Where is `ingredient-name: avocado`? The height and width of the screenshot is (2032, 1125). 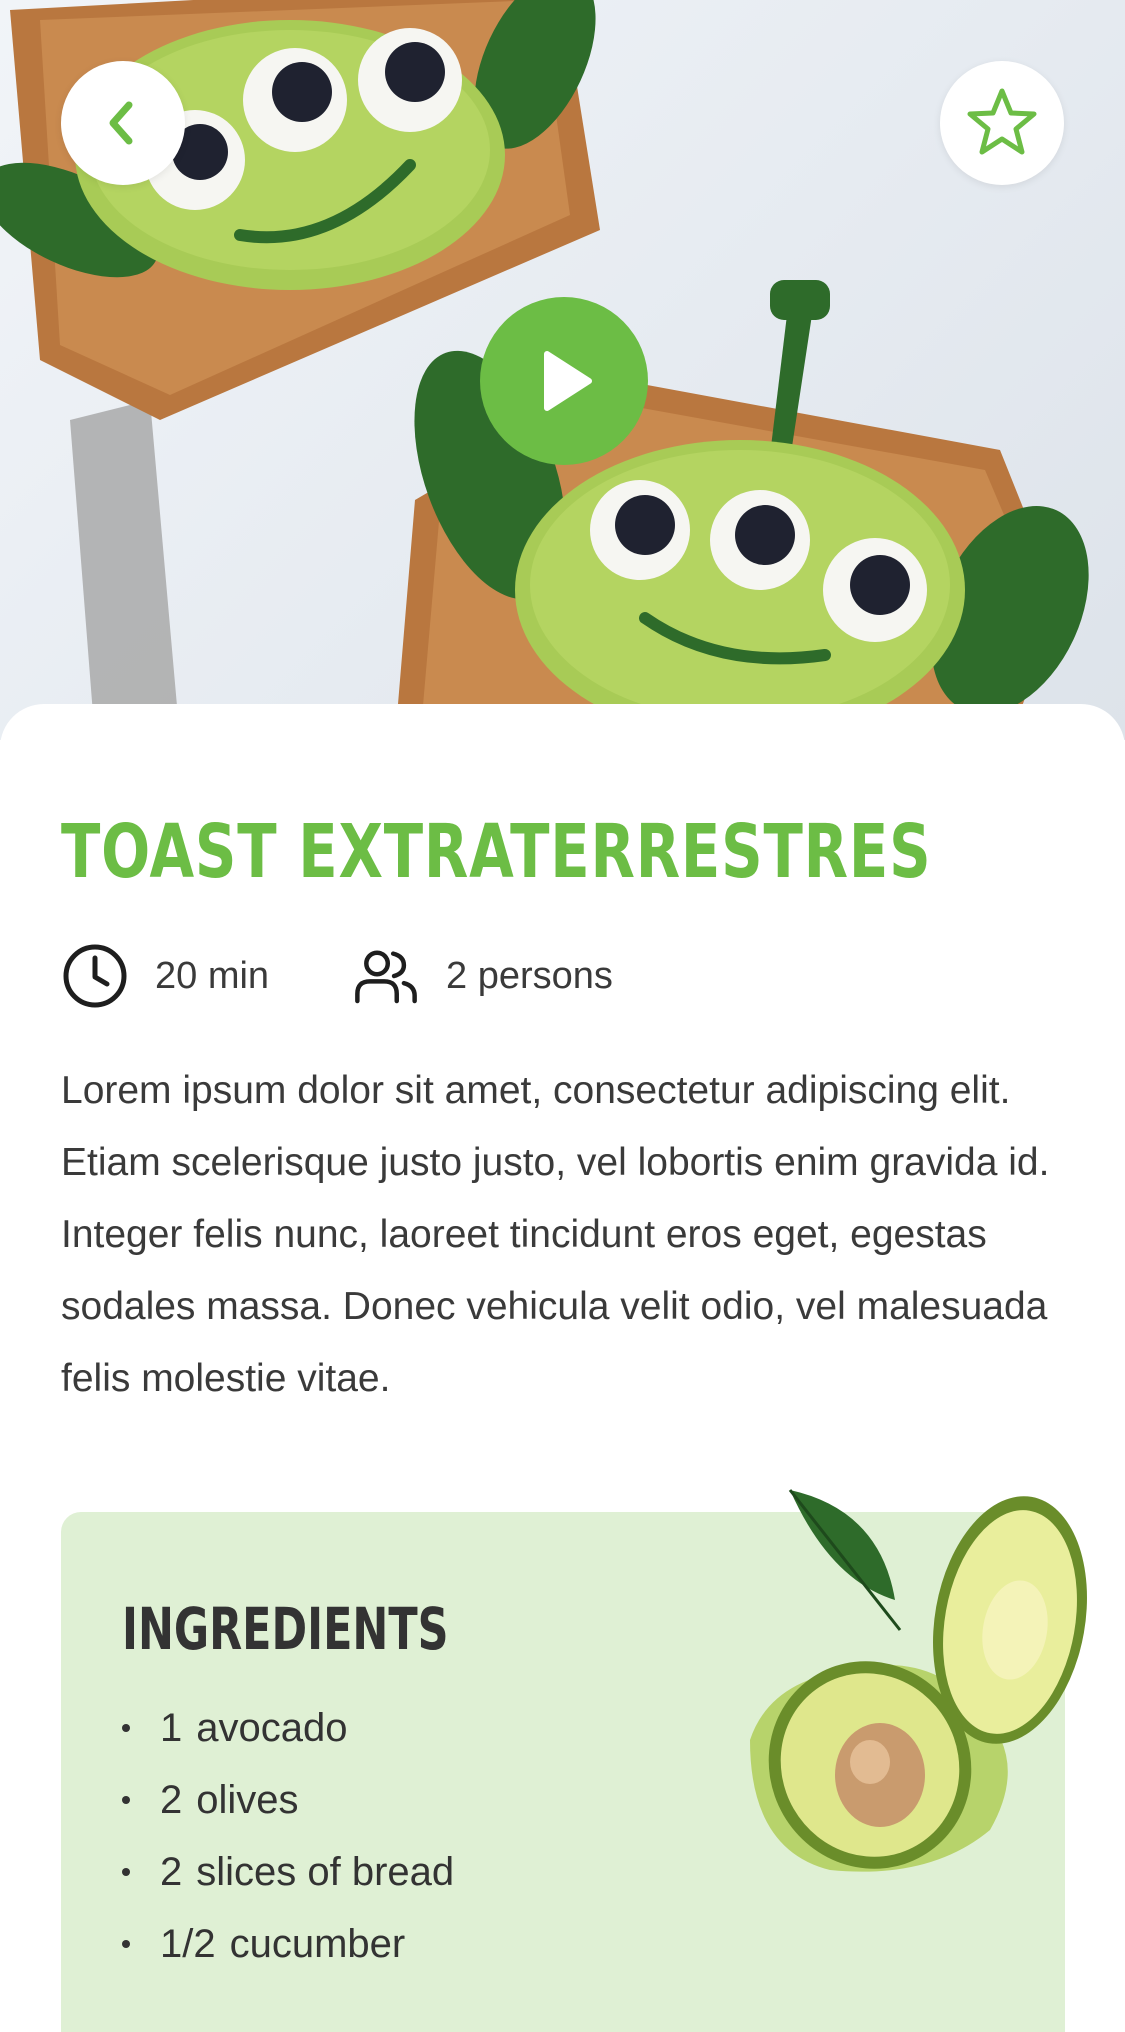 ingredient-name: avocado is located at coordinates (272, 1728).